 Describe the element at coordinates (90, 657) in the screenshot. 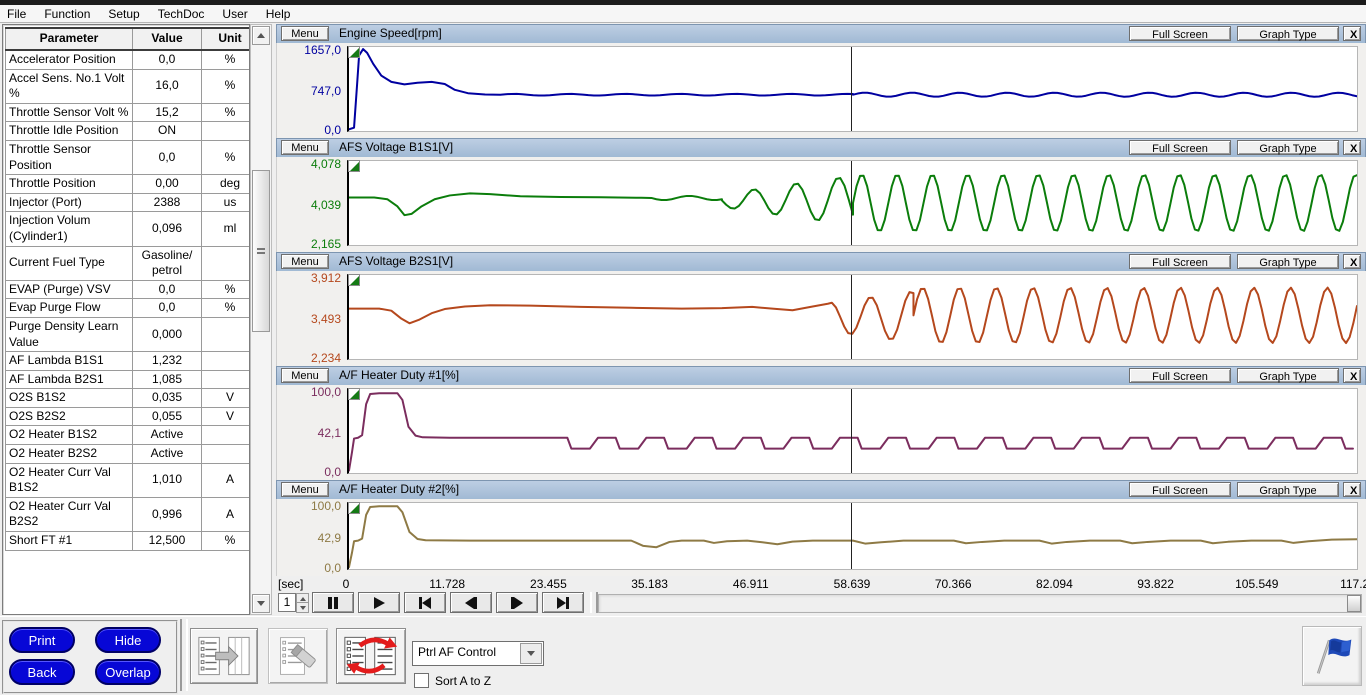

I see `action-button-panel: Print Hide Back Overlap` at that location.